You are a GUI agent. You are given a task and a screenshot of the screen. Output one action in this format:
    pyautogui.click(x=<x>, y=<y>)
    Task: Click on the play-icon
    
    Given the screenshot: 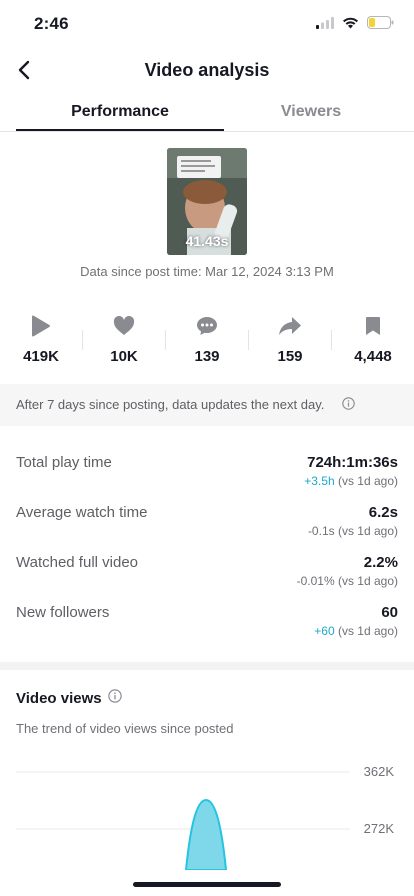 What is the action you would take?
    pyautogui.click(x=41, y=326)
    